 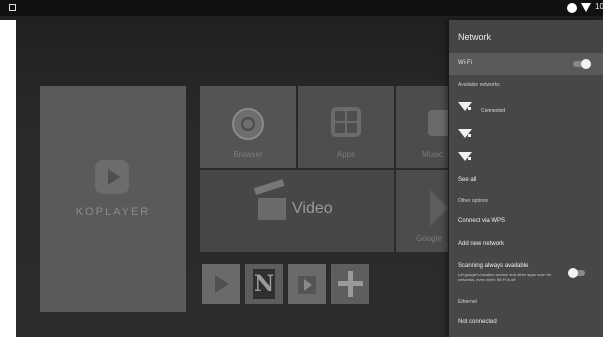 I want to click on koplayer-name: KOPLAYER, so click(x=113, y=212).